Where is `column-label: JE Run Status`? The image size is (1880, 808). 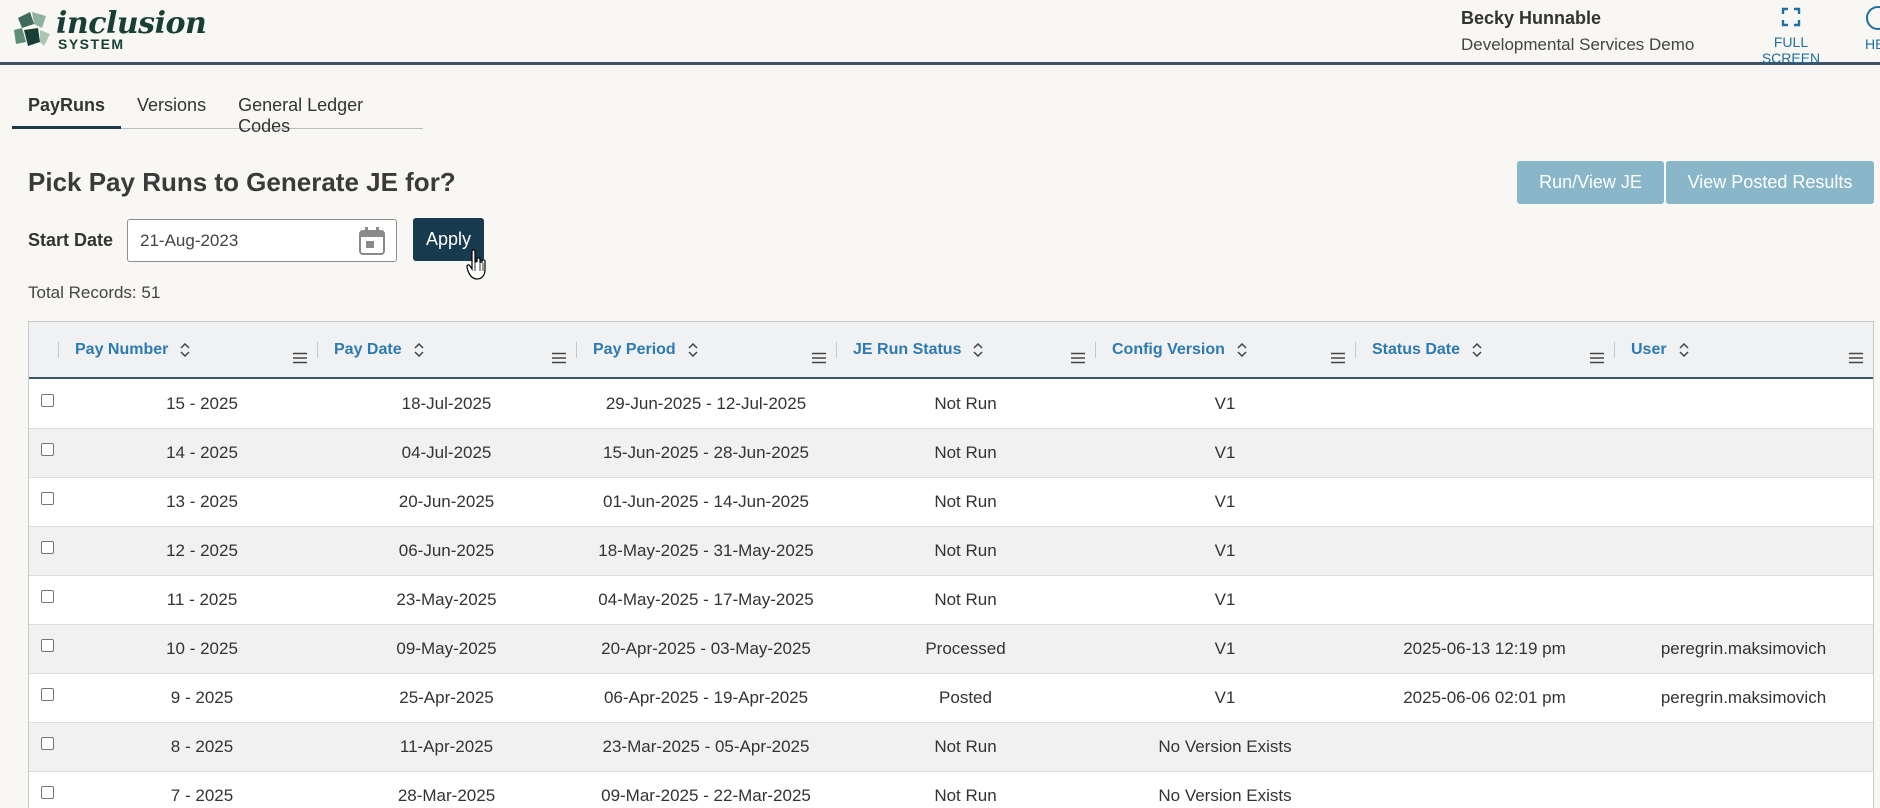
column-label: JE Run Status is located at coordinates (907, 349).